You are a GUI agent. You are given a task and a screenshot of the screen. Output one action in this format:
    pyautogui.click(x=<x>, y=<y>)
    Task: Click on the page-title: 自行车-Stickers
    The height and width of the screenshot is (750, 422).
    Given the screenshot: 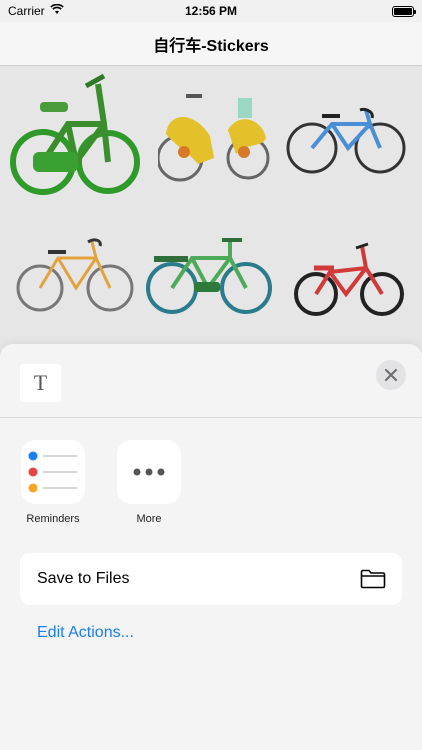 What is the action you would take?
    pyautogui.click(x=211, y=46)
    